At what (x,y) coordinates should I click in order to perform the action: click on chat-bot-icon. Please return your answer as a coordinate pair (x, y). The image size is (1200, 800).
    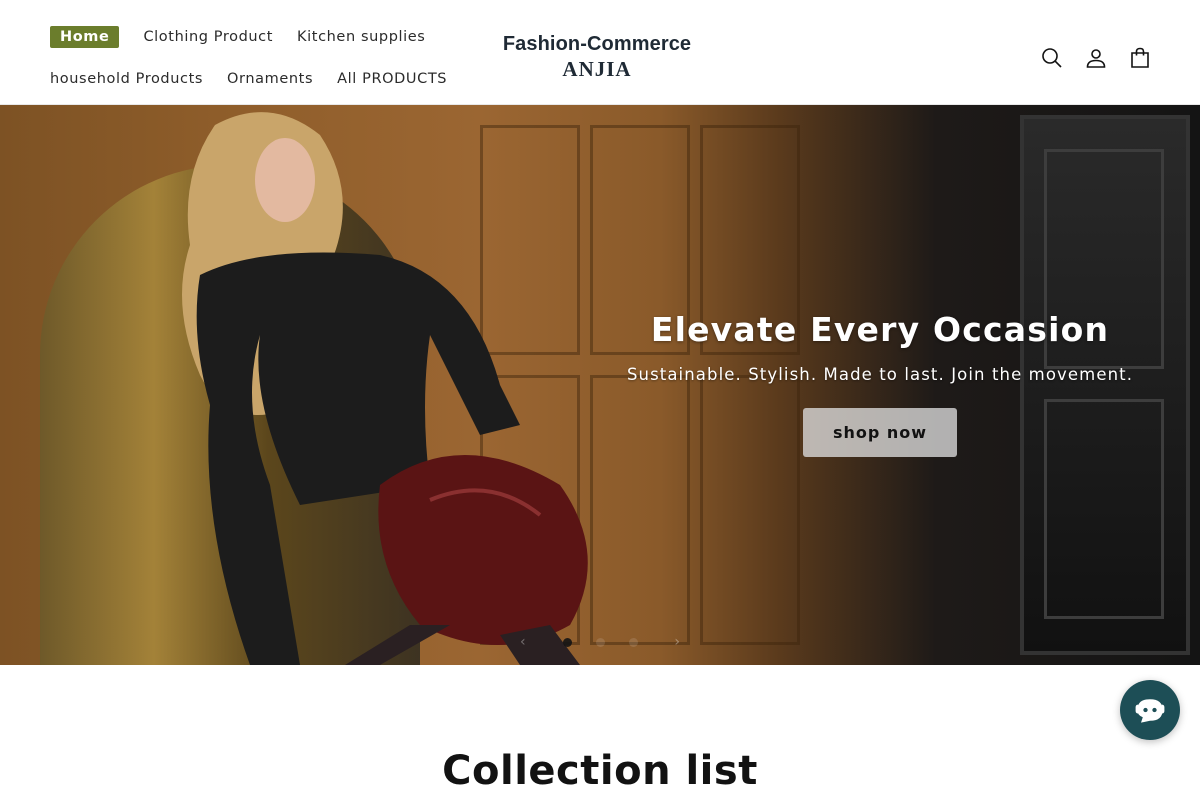
    Looking at the image, I should click on (1150, 711).